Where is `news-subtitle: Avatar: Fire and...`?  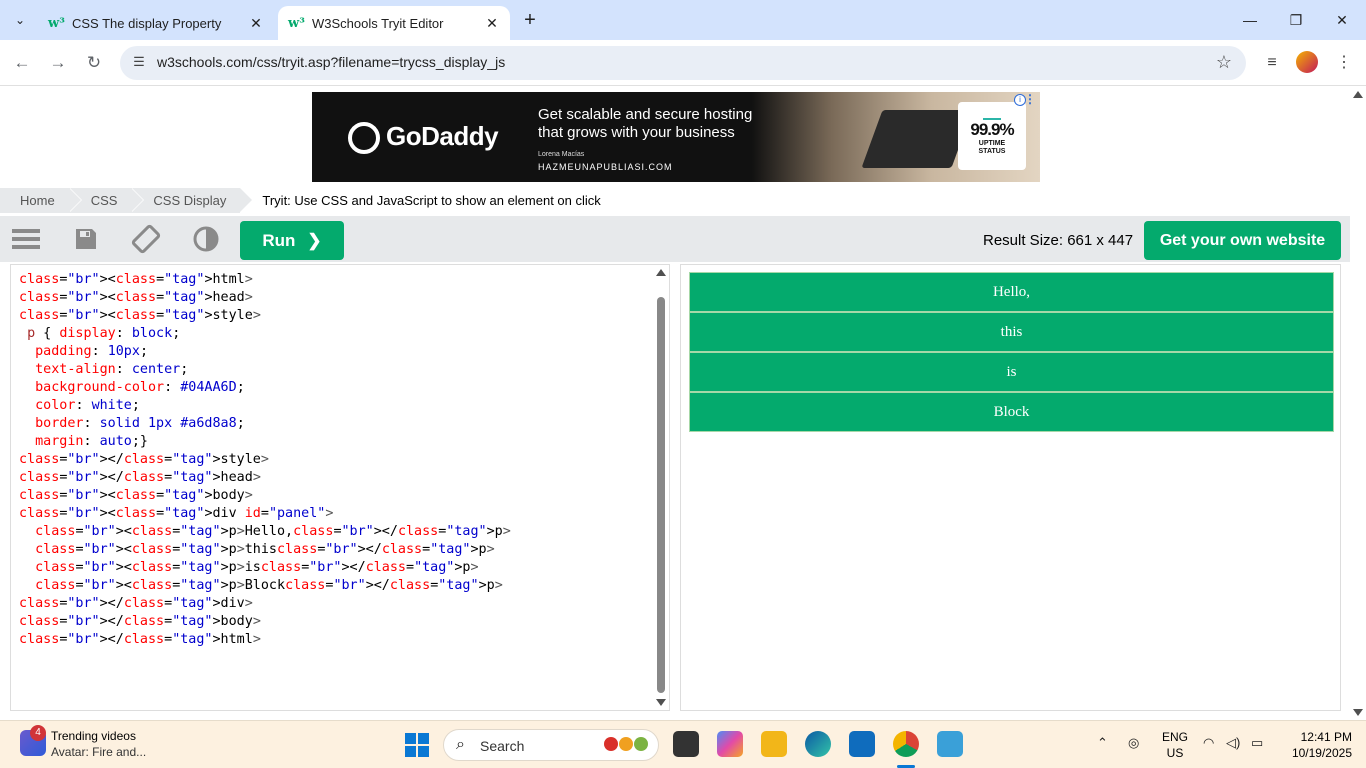 news-subtitle: Avatar: Fire and... is located at coordinates (98, 752).